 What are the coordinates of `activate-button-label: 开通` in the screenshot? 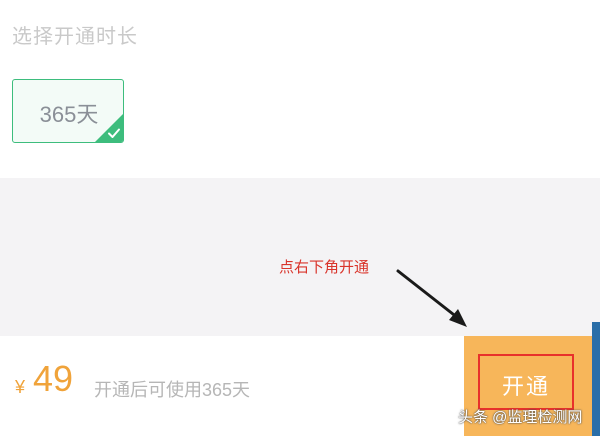 It's located at (525, 386).